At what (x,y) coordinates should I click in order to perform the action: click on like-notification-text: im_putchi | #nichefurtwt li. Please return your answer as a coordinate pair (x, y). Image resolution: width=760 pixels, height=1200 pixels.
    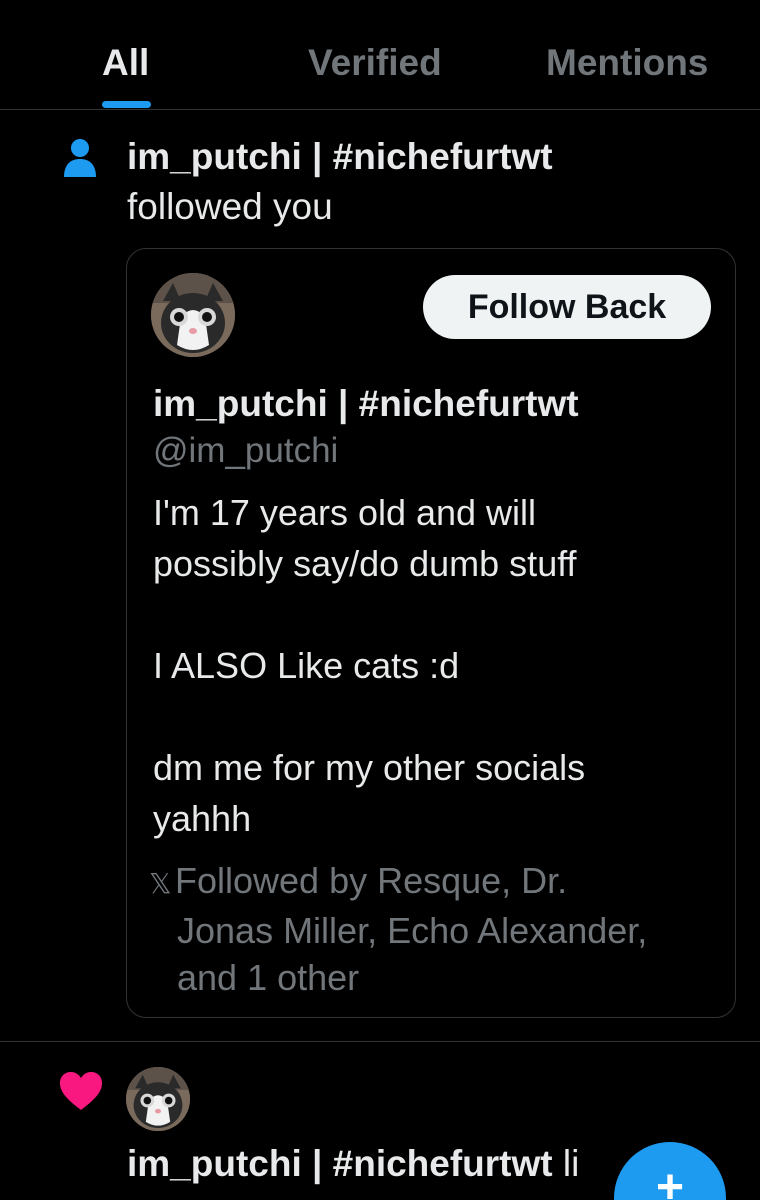
    Looking at the image, I should click on (353, 1164).